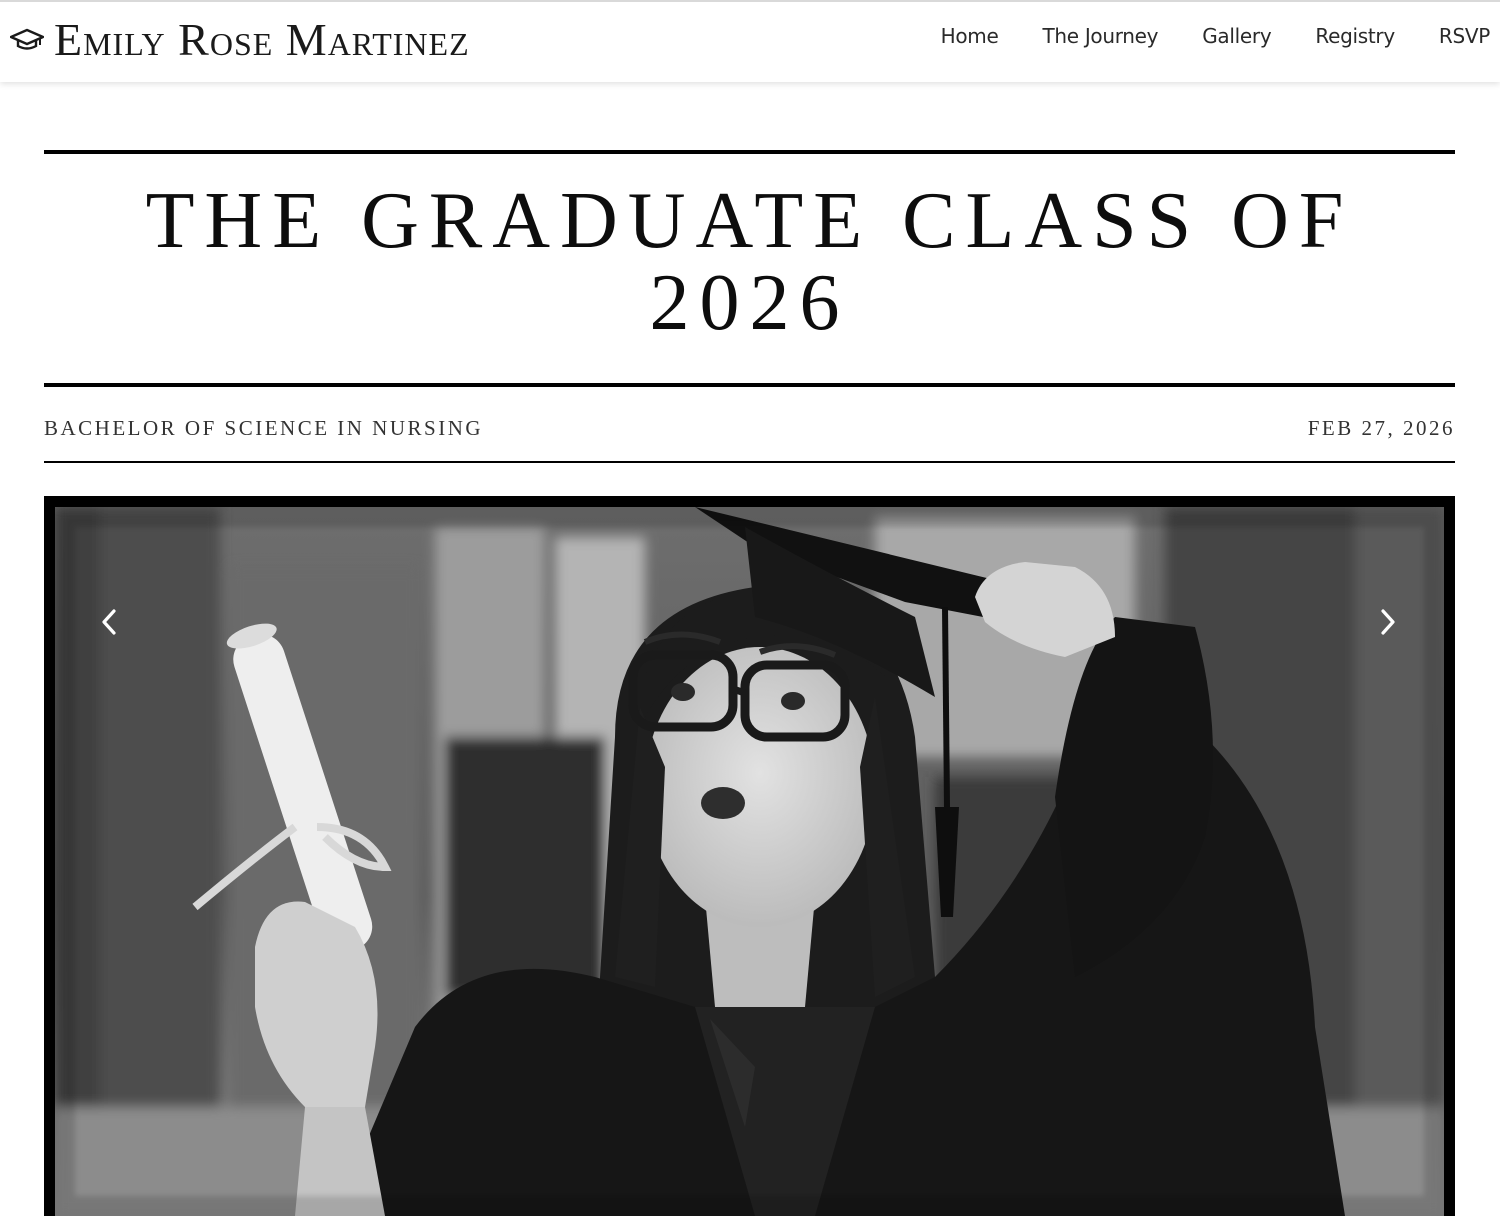 The width and height of the screenshot is (1500, 1216). I want to click on meta-bottom-rule, so click(749, 462).